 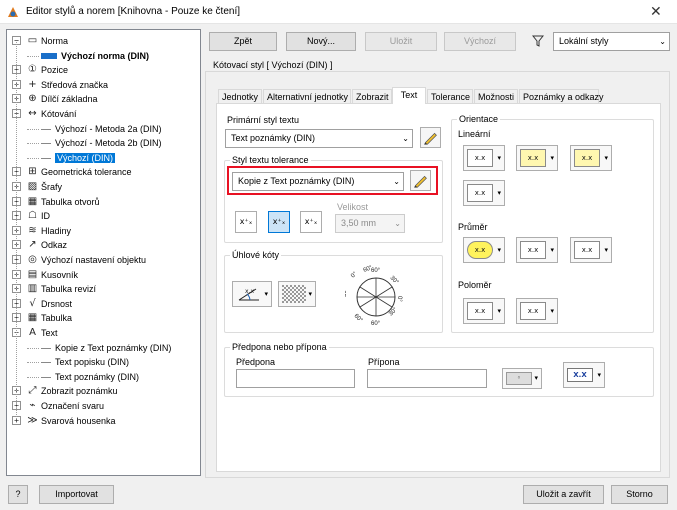 What do you see at coordinates (18, 494) in the screenshot?
I see `help-button: ?` at bounding box center [18, 494].